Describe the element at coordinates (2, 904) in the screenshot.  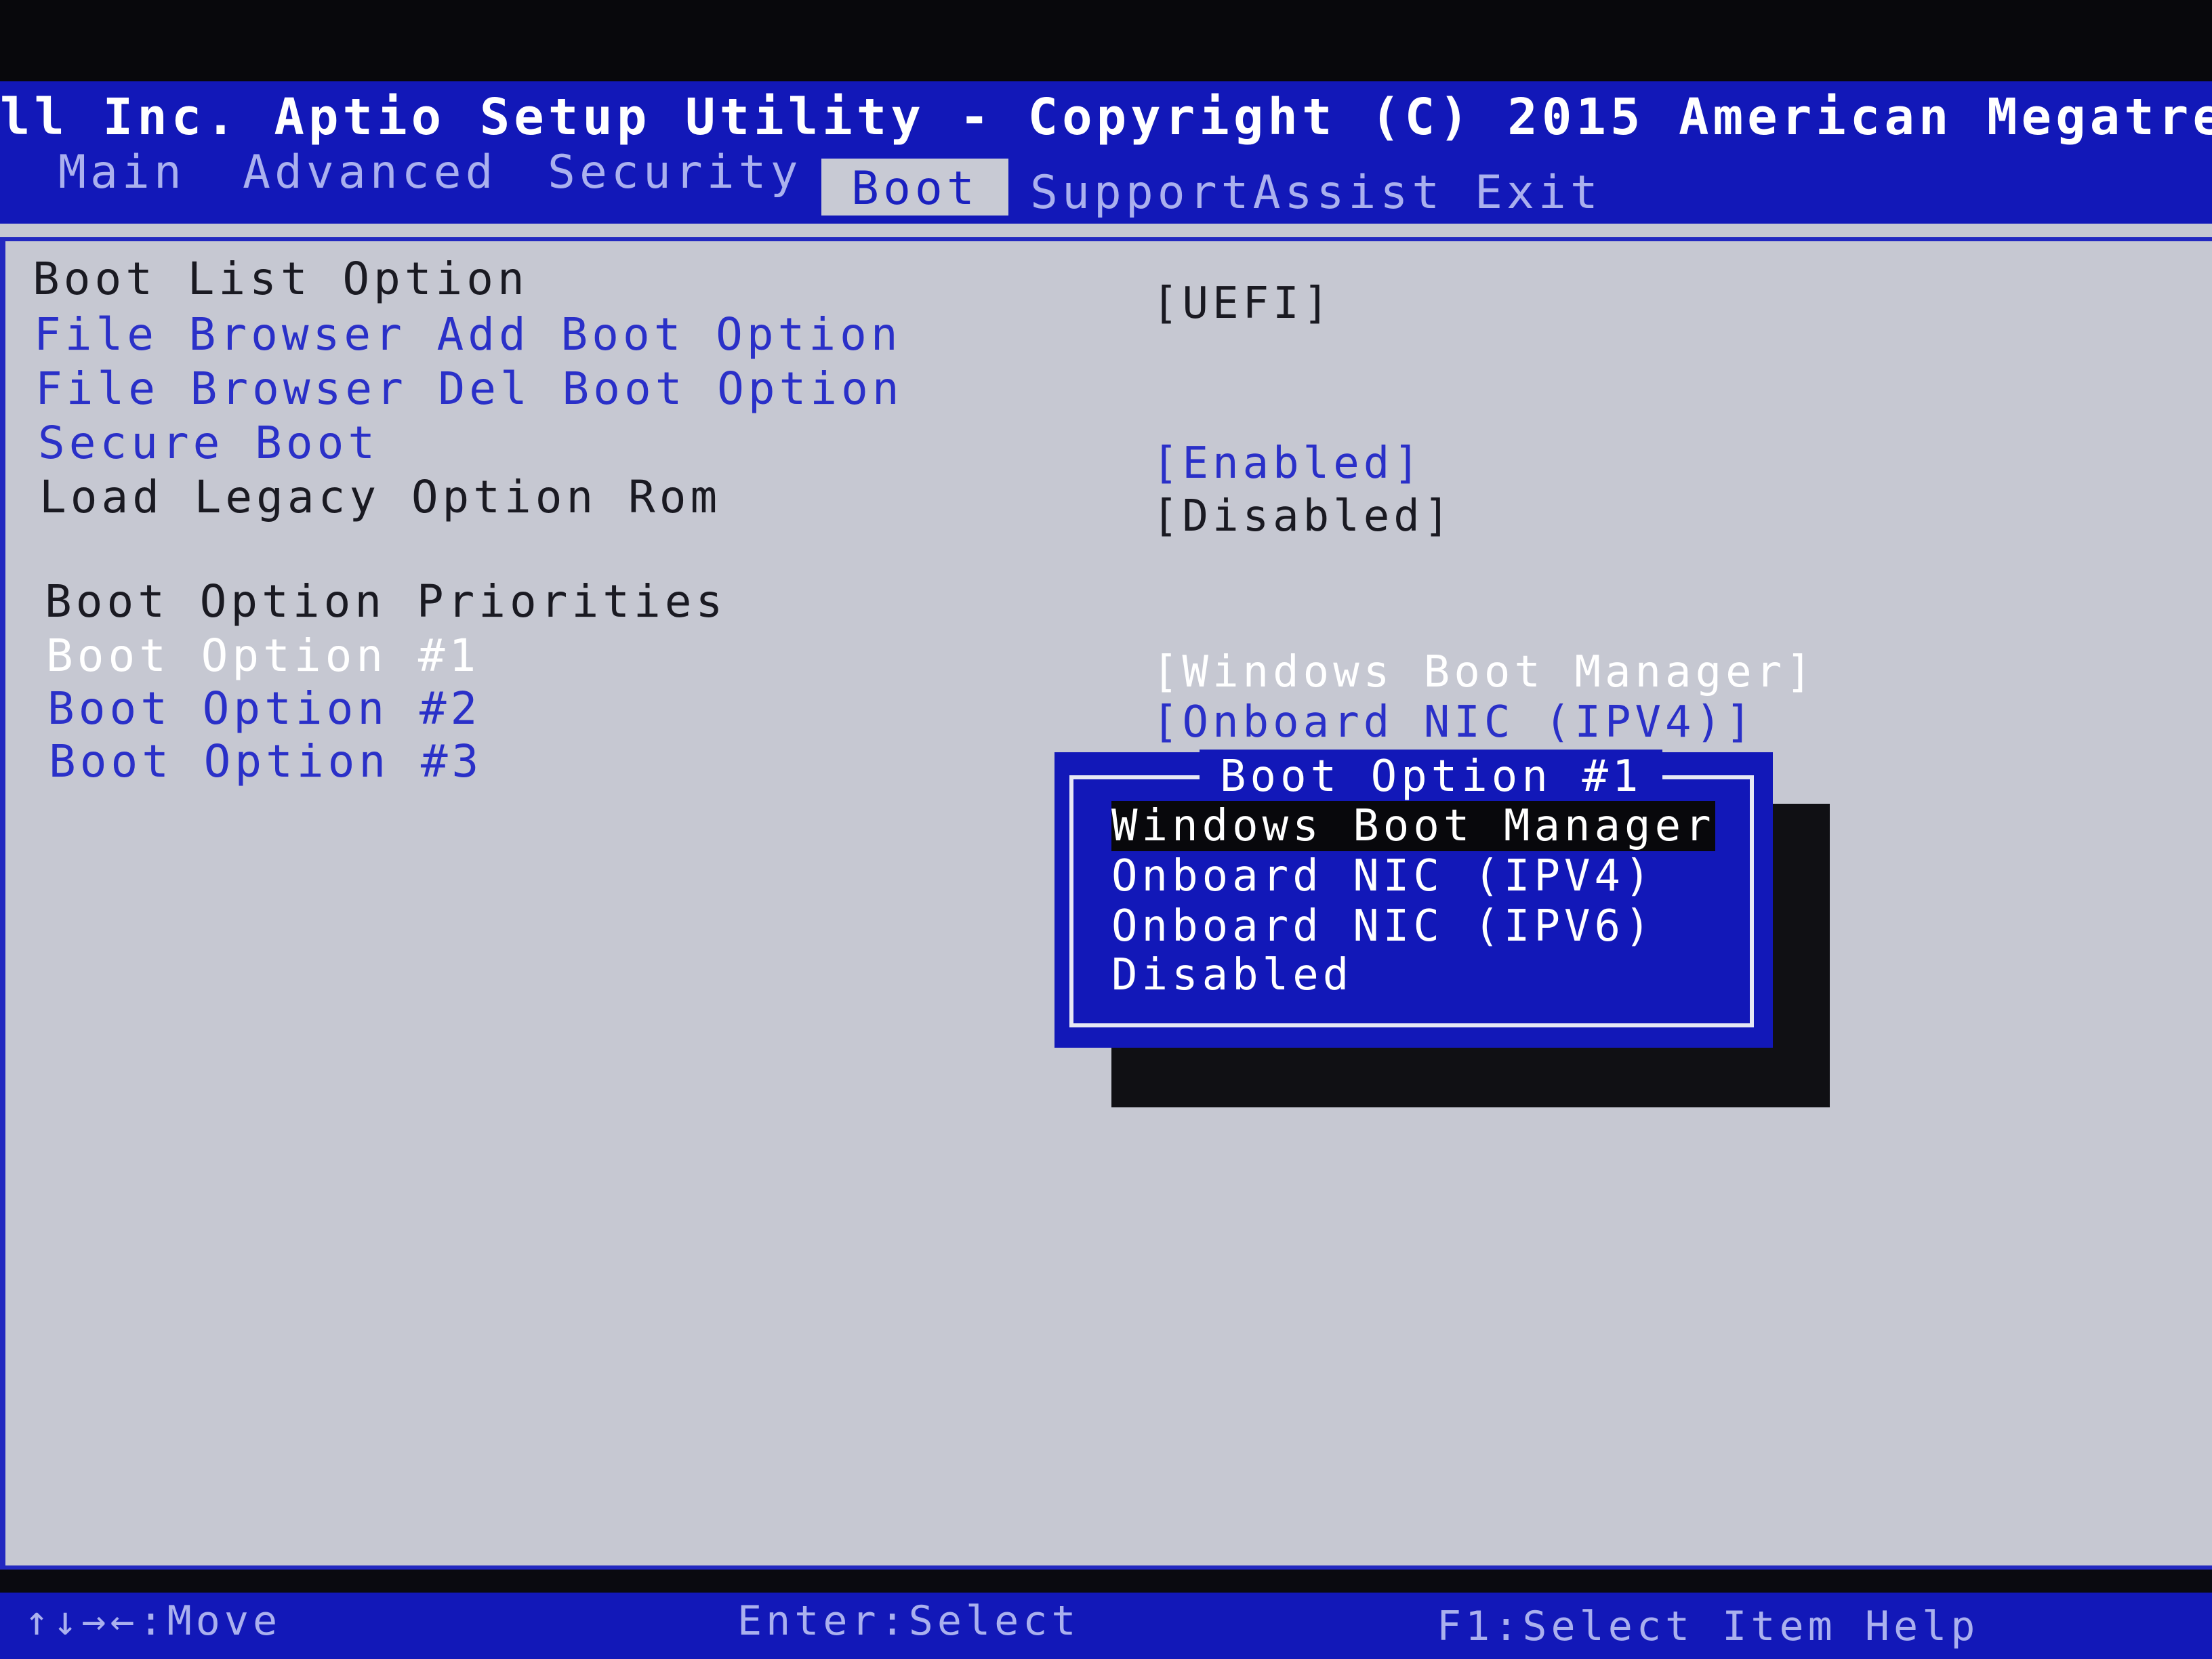
I see `panel-left-border` at that location.